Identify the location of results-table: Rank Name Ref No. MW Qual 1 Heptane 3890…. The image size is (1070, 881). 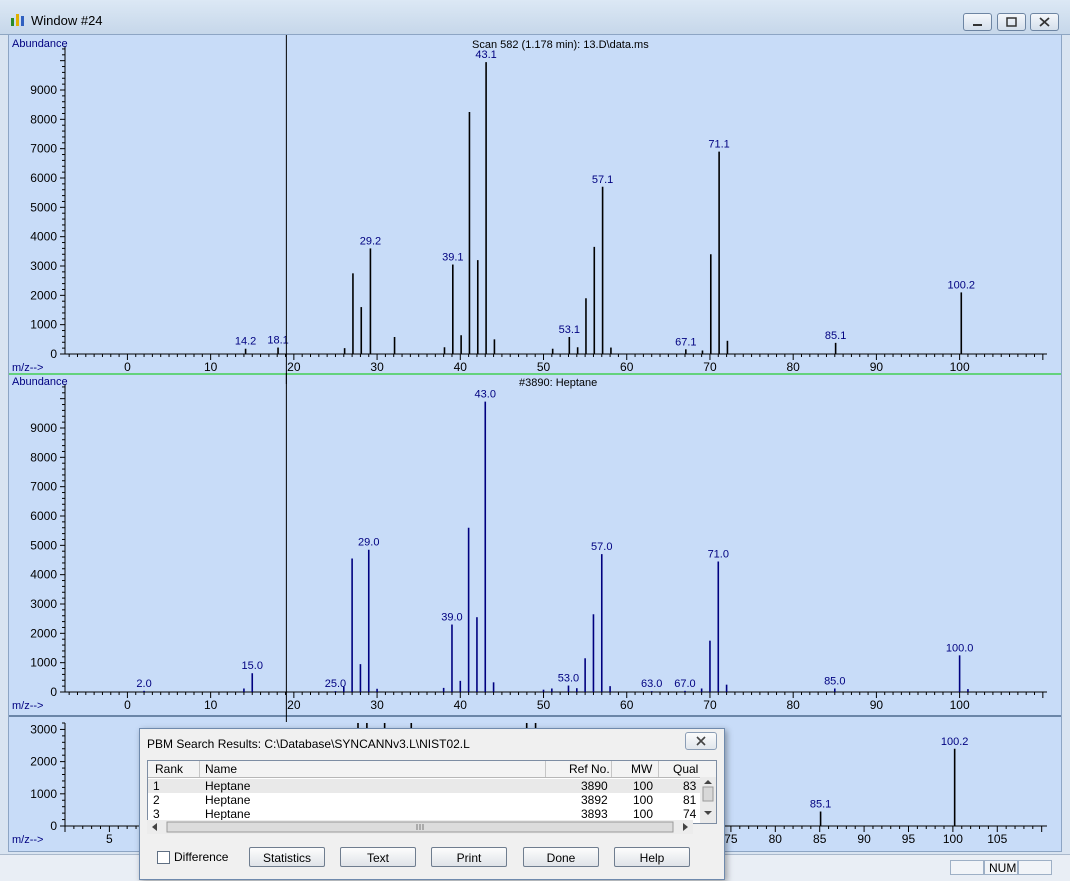
(432, 792).